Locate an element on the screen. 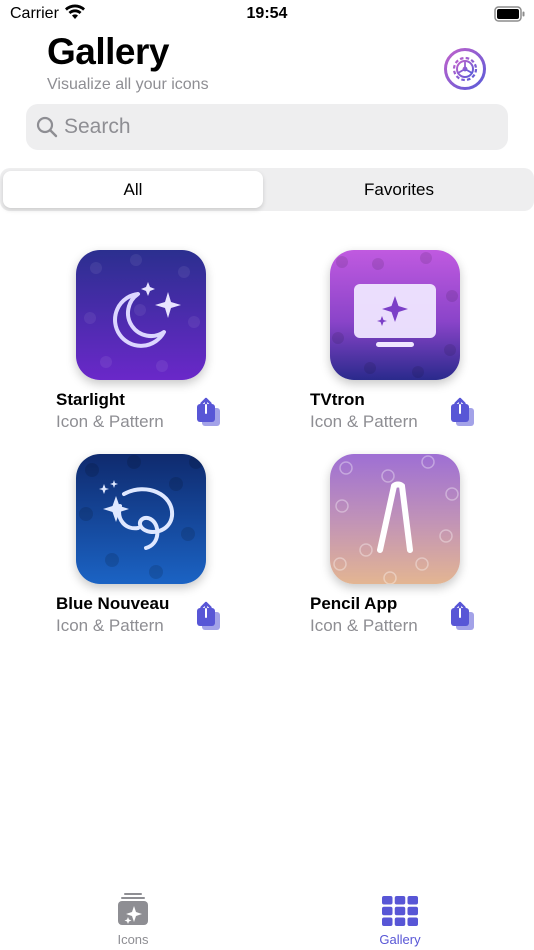  search-bar is located at coordinates (267, 127).